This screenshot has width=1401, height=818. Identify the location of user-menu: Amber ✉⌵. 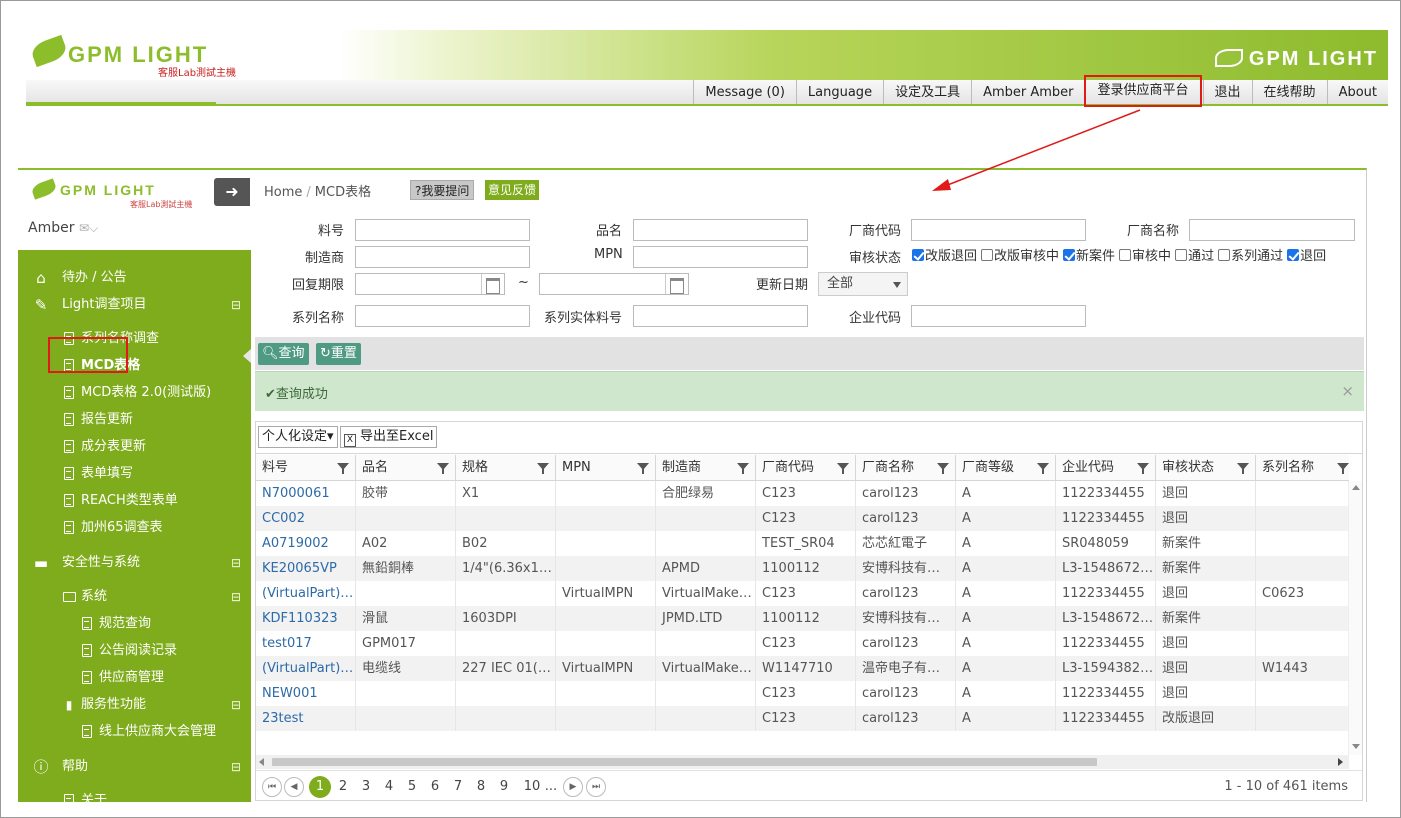
(63, 228).